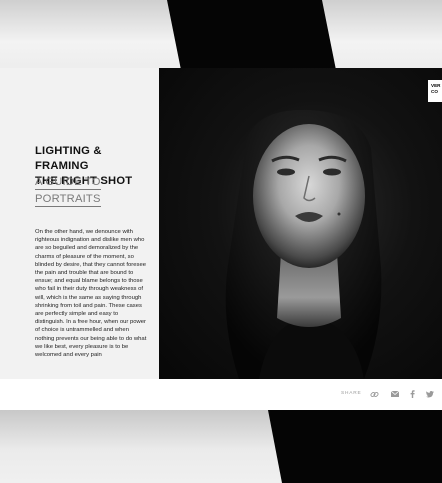 The image size is (442, 483). I want to click on link-icon, so click(374, 394).